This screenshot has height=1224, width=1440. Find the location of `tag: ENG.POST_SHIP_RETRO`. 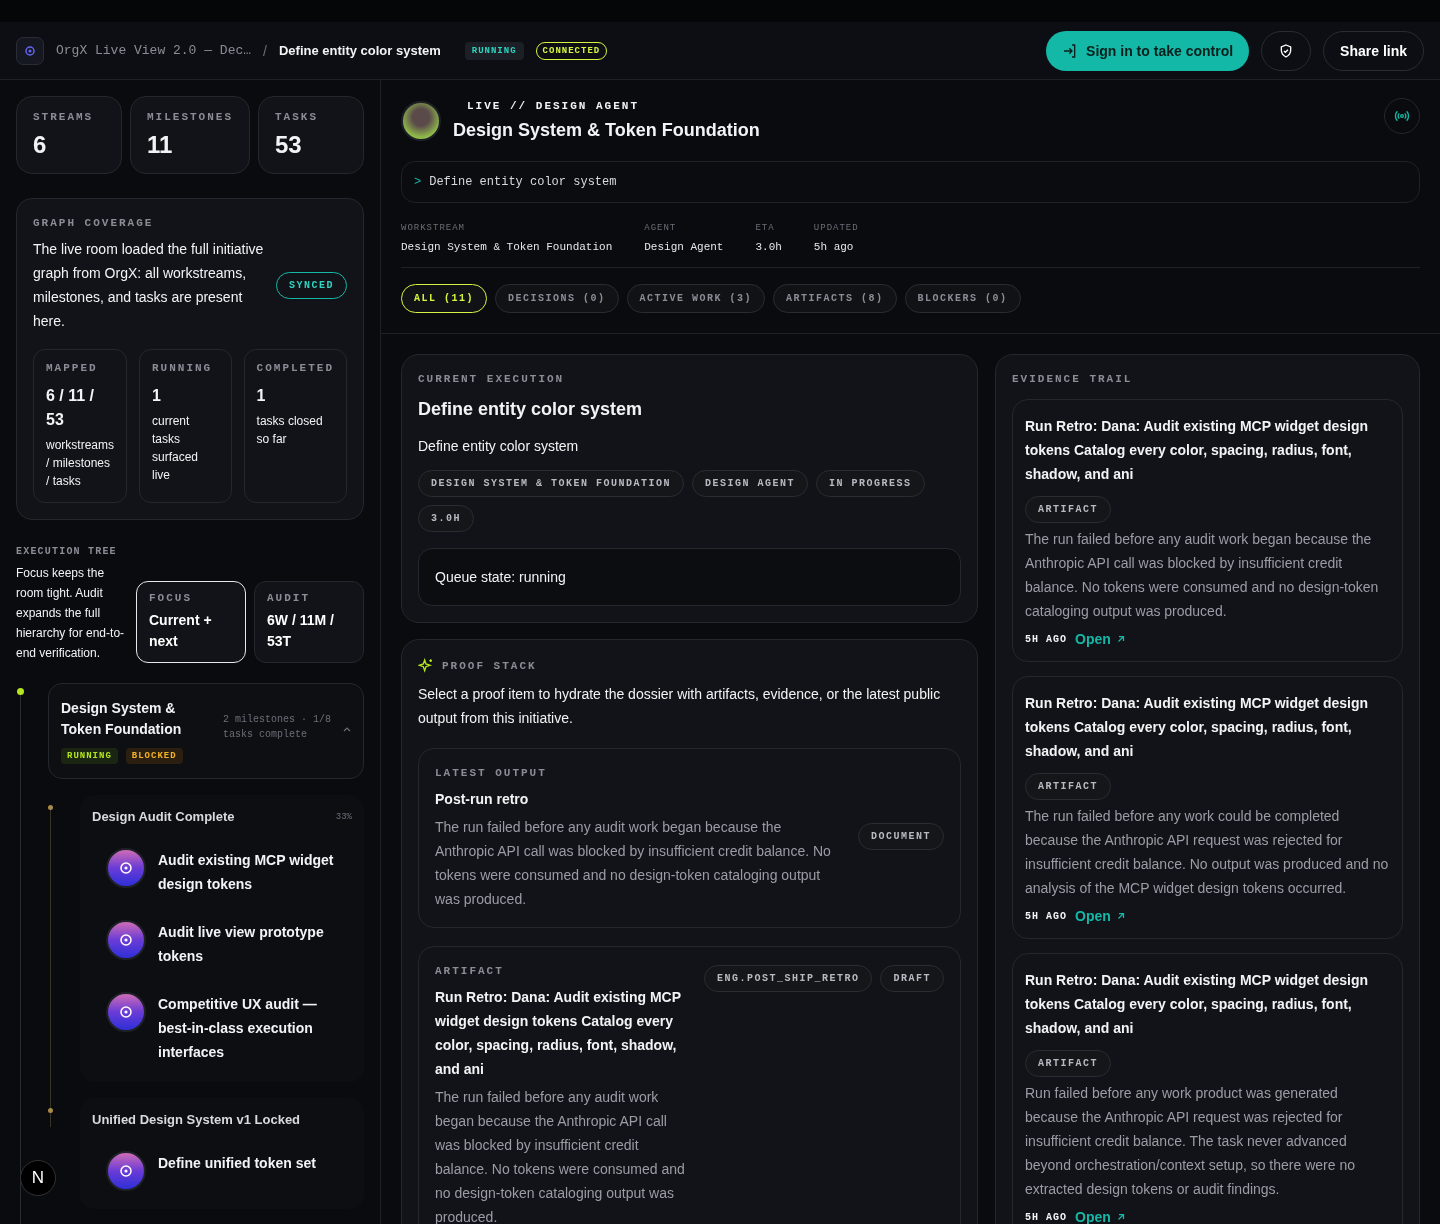

tag: ENG.POST_SHIP_RETRO is located at coordinates (788, 978).